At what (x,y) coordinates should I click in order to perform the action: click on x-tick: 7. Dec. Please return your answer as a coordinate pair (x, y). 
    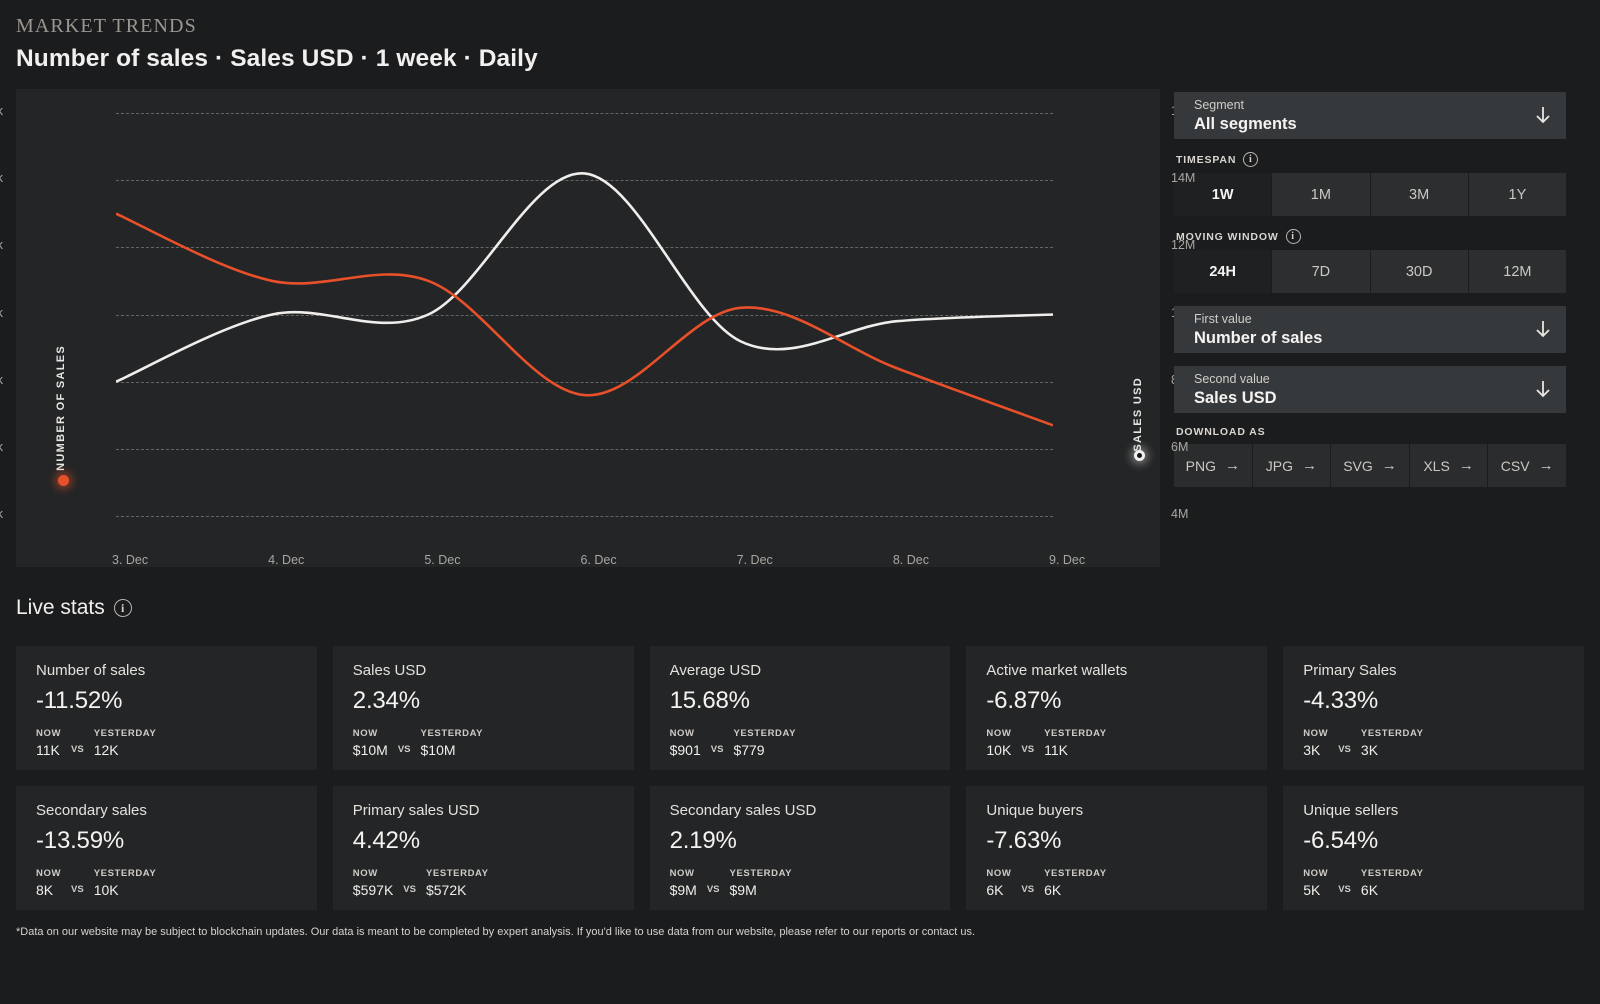
    Looking at the image, I should click on (754, 560).